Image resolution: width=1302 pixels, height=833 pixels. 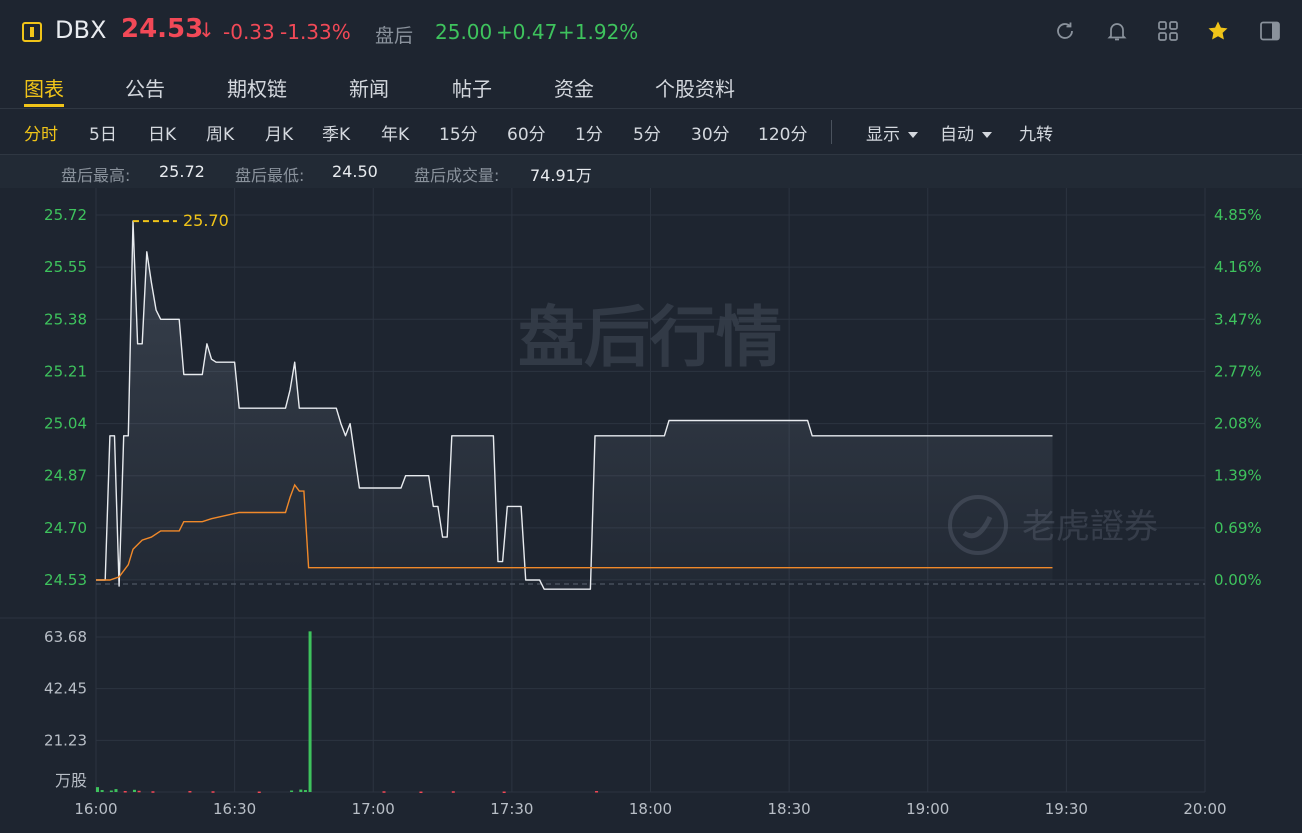 What do you see at coordinates (65, 580) in the screenshot?
I see `y-tick-label-left: 24.53` at bounding box center [65, 580].